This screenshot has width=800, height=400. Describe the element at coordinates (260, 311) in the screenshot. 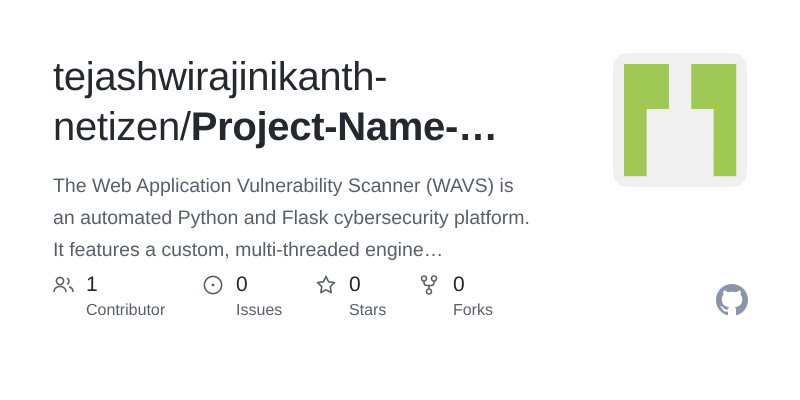

I see `stat-label: Issues` at that location.